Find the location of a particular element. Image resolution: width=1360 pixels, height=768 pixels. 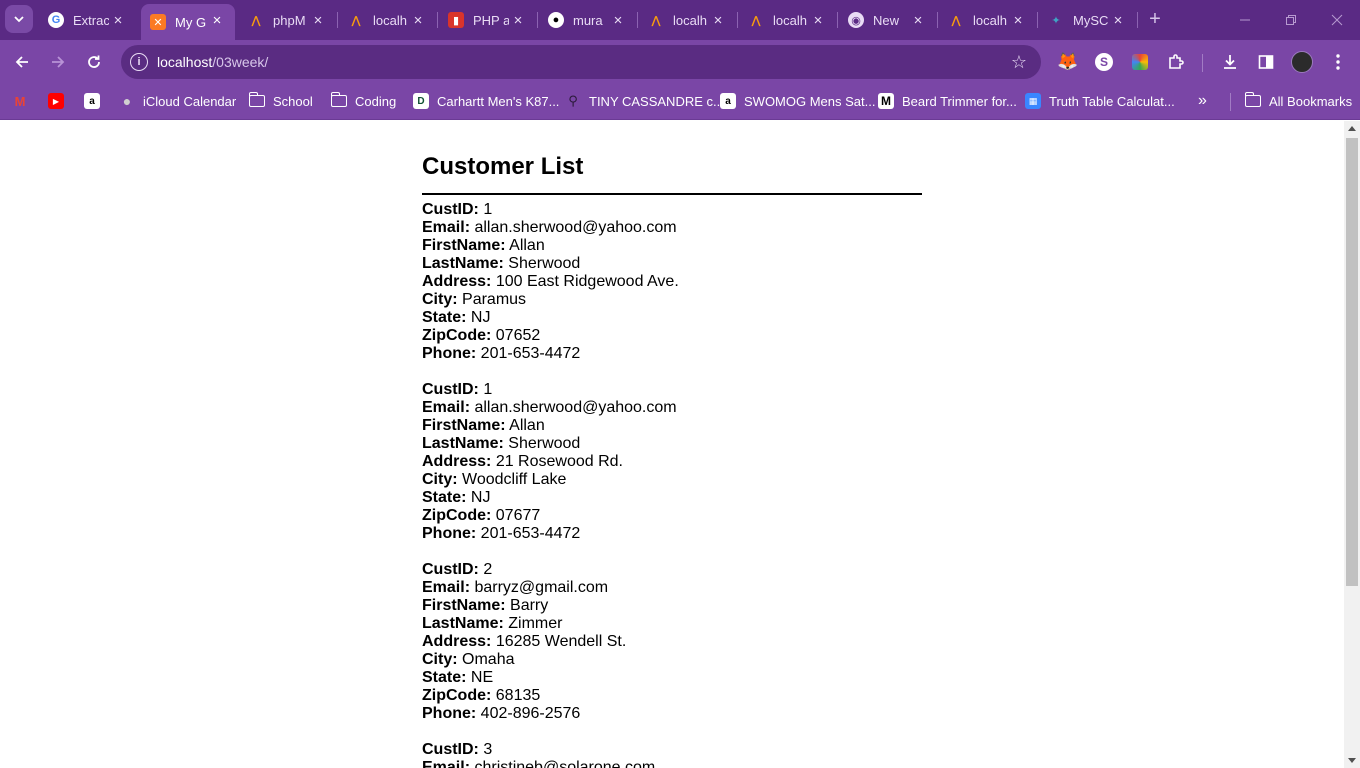

url-path: /03week/ is located at coordinates (240, 62).